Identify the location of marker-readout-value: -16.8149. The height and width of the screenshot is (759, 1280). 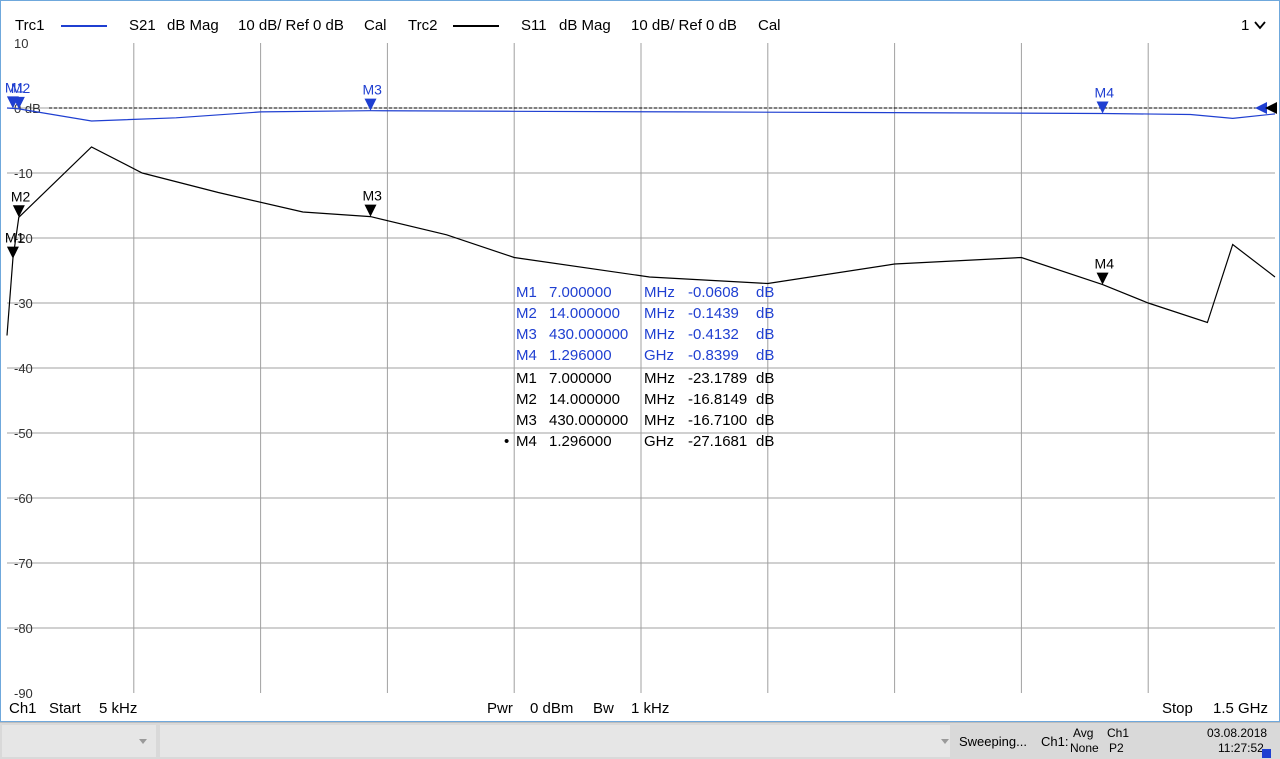
(718, 399).